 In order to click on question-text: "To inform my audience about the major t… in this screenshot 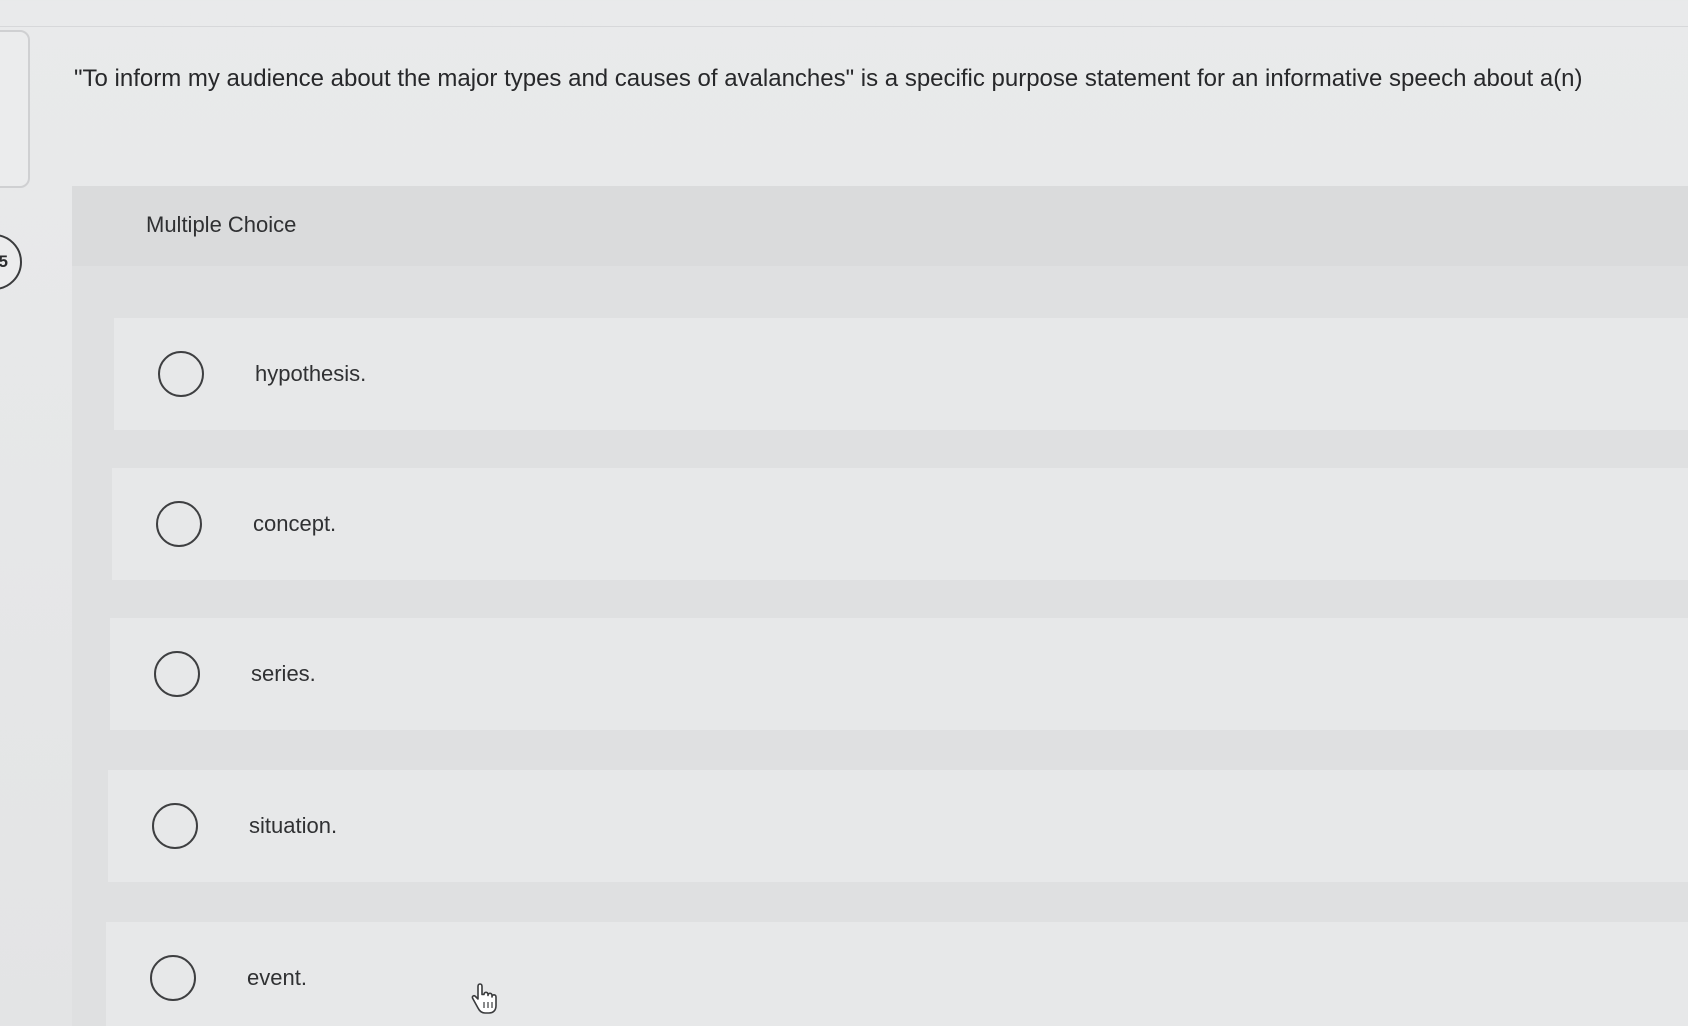, I will do `click(828, 78)`.